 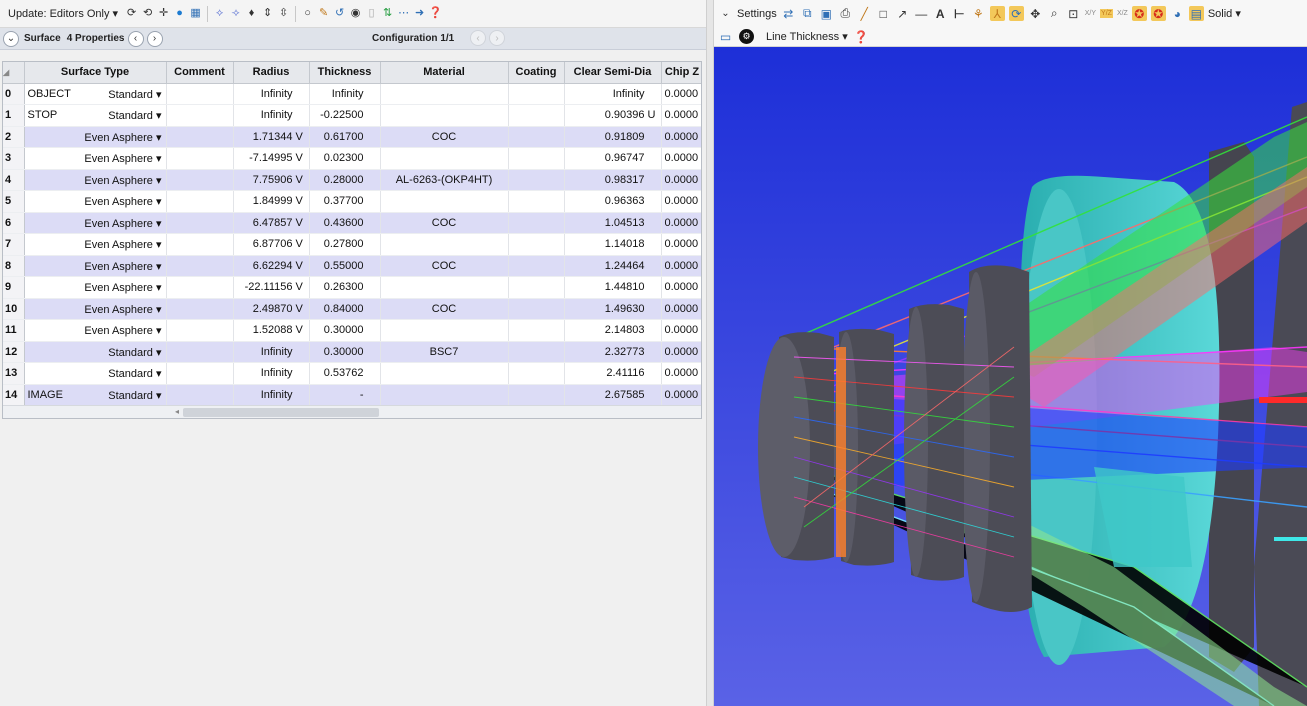 What do you see at coordinates (14, 244) in the screenshot?
I see `row-number: 7` at bounding box center [14, 244].